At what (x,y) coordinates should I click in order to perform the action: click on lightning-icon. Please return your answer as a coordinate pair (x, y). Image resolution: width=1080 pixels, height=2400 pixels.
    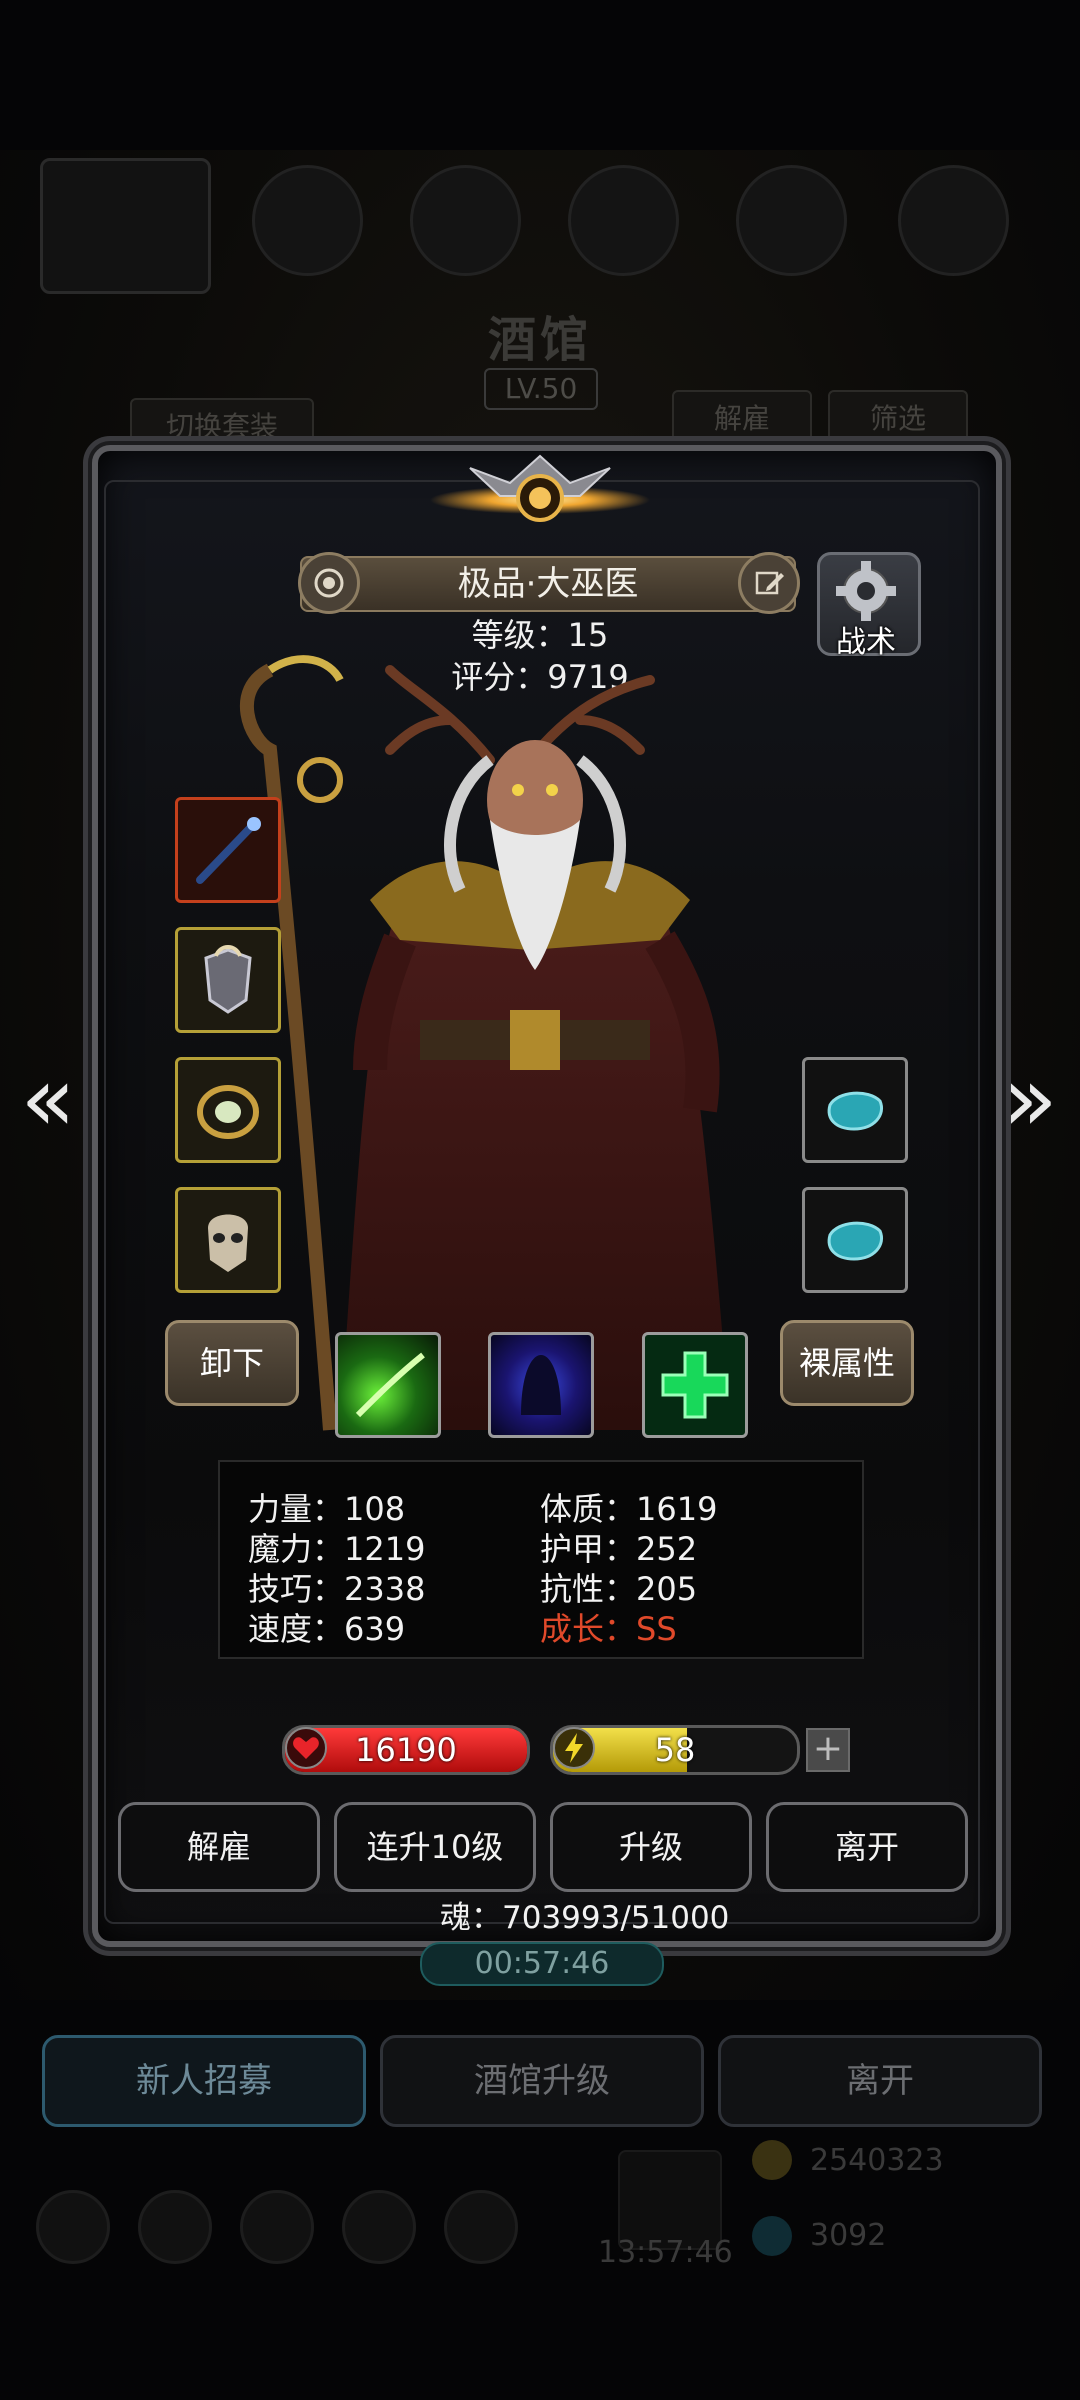
    Looking at the image, I should click on (574, 1748).